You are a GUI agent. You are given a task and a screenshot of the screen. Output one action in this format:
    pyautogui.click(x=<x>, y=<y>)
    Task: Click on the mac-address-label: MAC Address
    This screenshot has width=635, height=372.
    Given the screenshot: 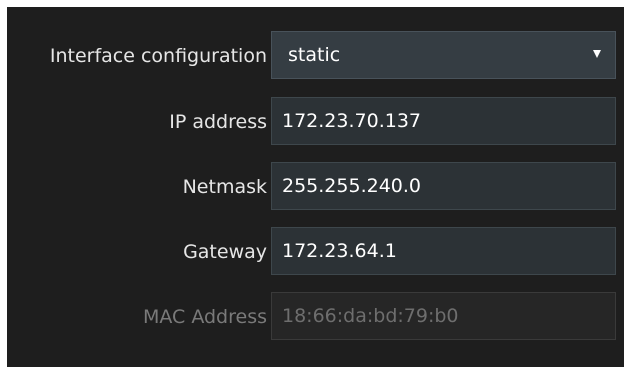 What is the action you would take?
    pyautogui.click(x=204, y=317)
    